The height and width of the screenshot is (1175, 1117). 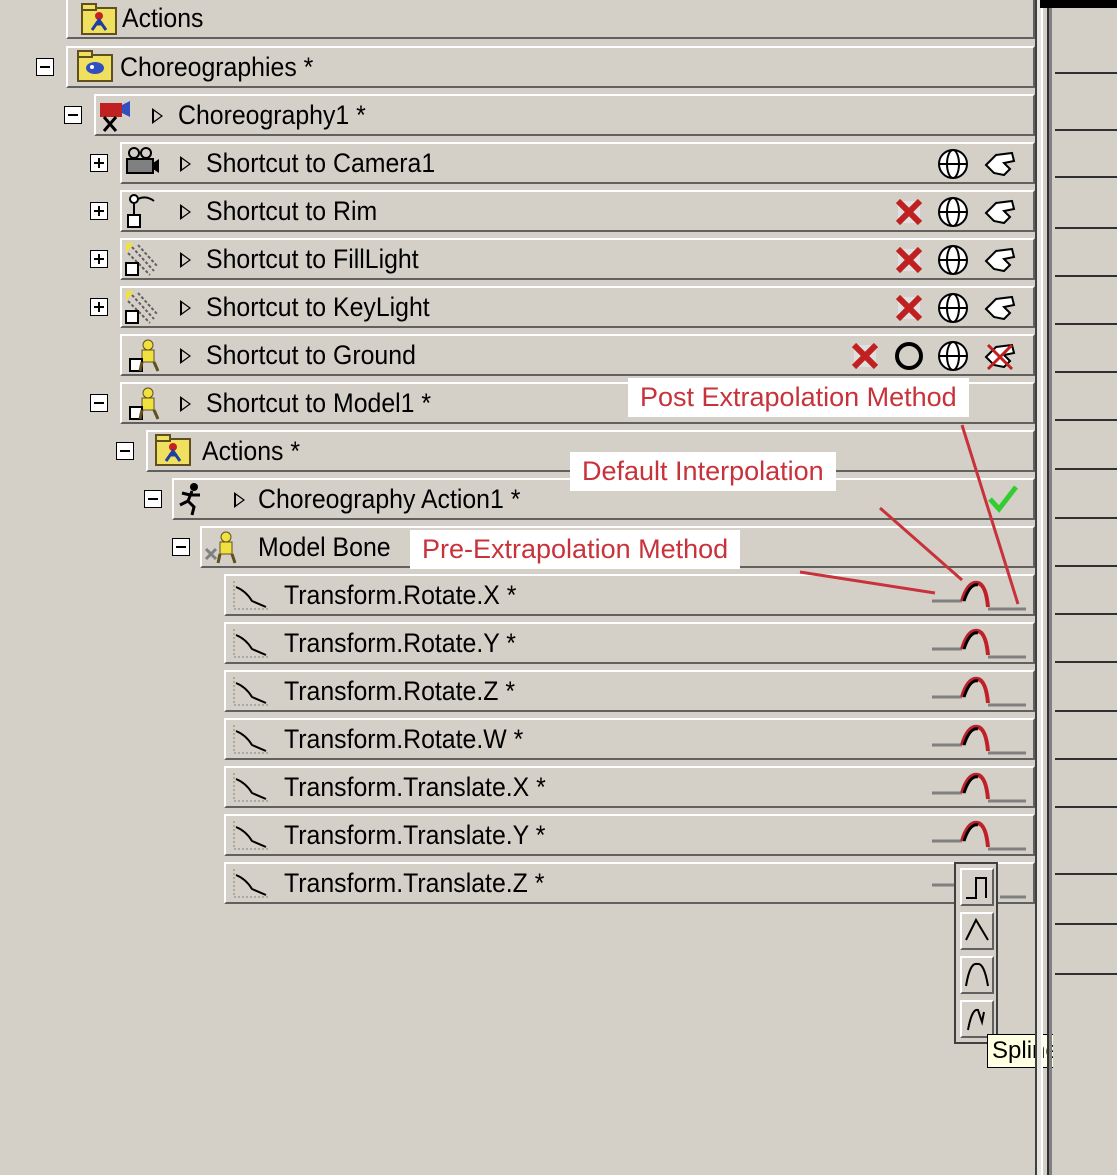 What do you see at coordinates (560, 355) in the screenshot?
I see `tree-item-ground: Shortcut to Ground` at bounding box center [560, 355].